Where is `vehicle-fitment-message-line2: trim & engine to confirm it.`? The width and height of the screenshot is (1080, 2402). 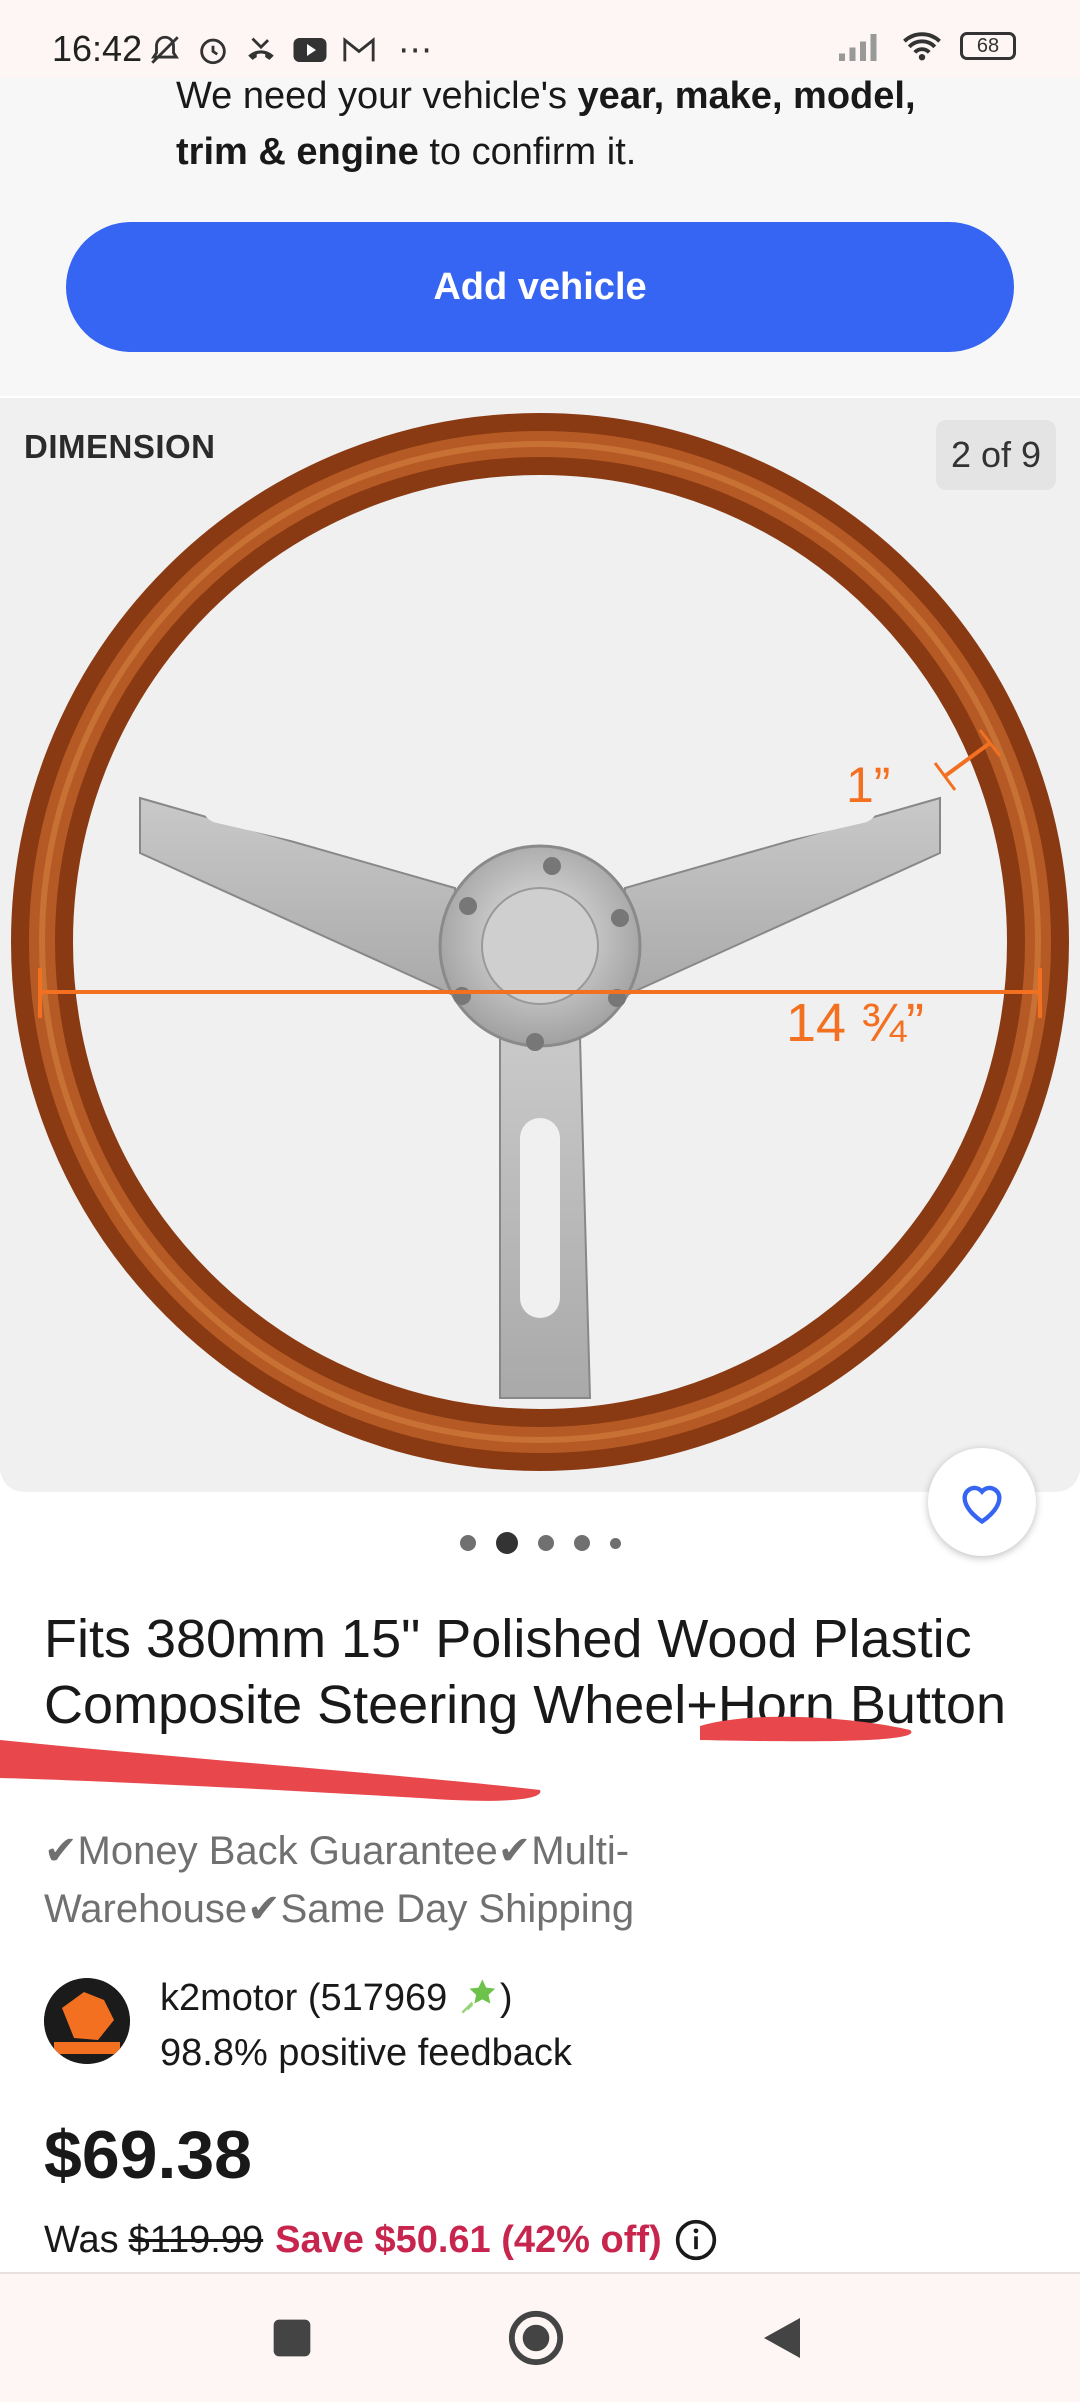 vehicle-fitment-message-line2: trim & engine to confirm it. is located at coordinates (406, 152).